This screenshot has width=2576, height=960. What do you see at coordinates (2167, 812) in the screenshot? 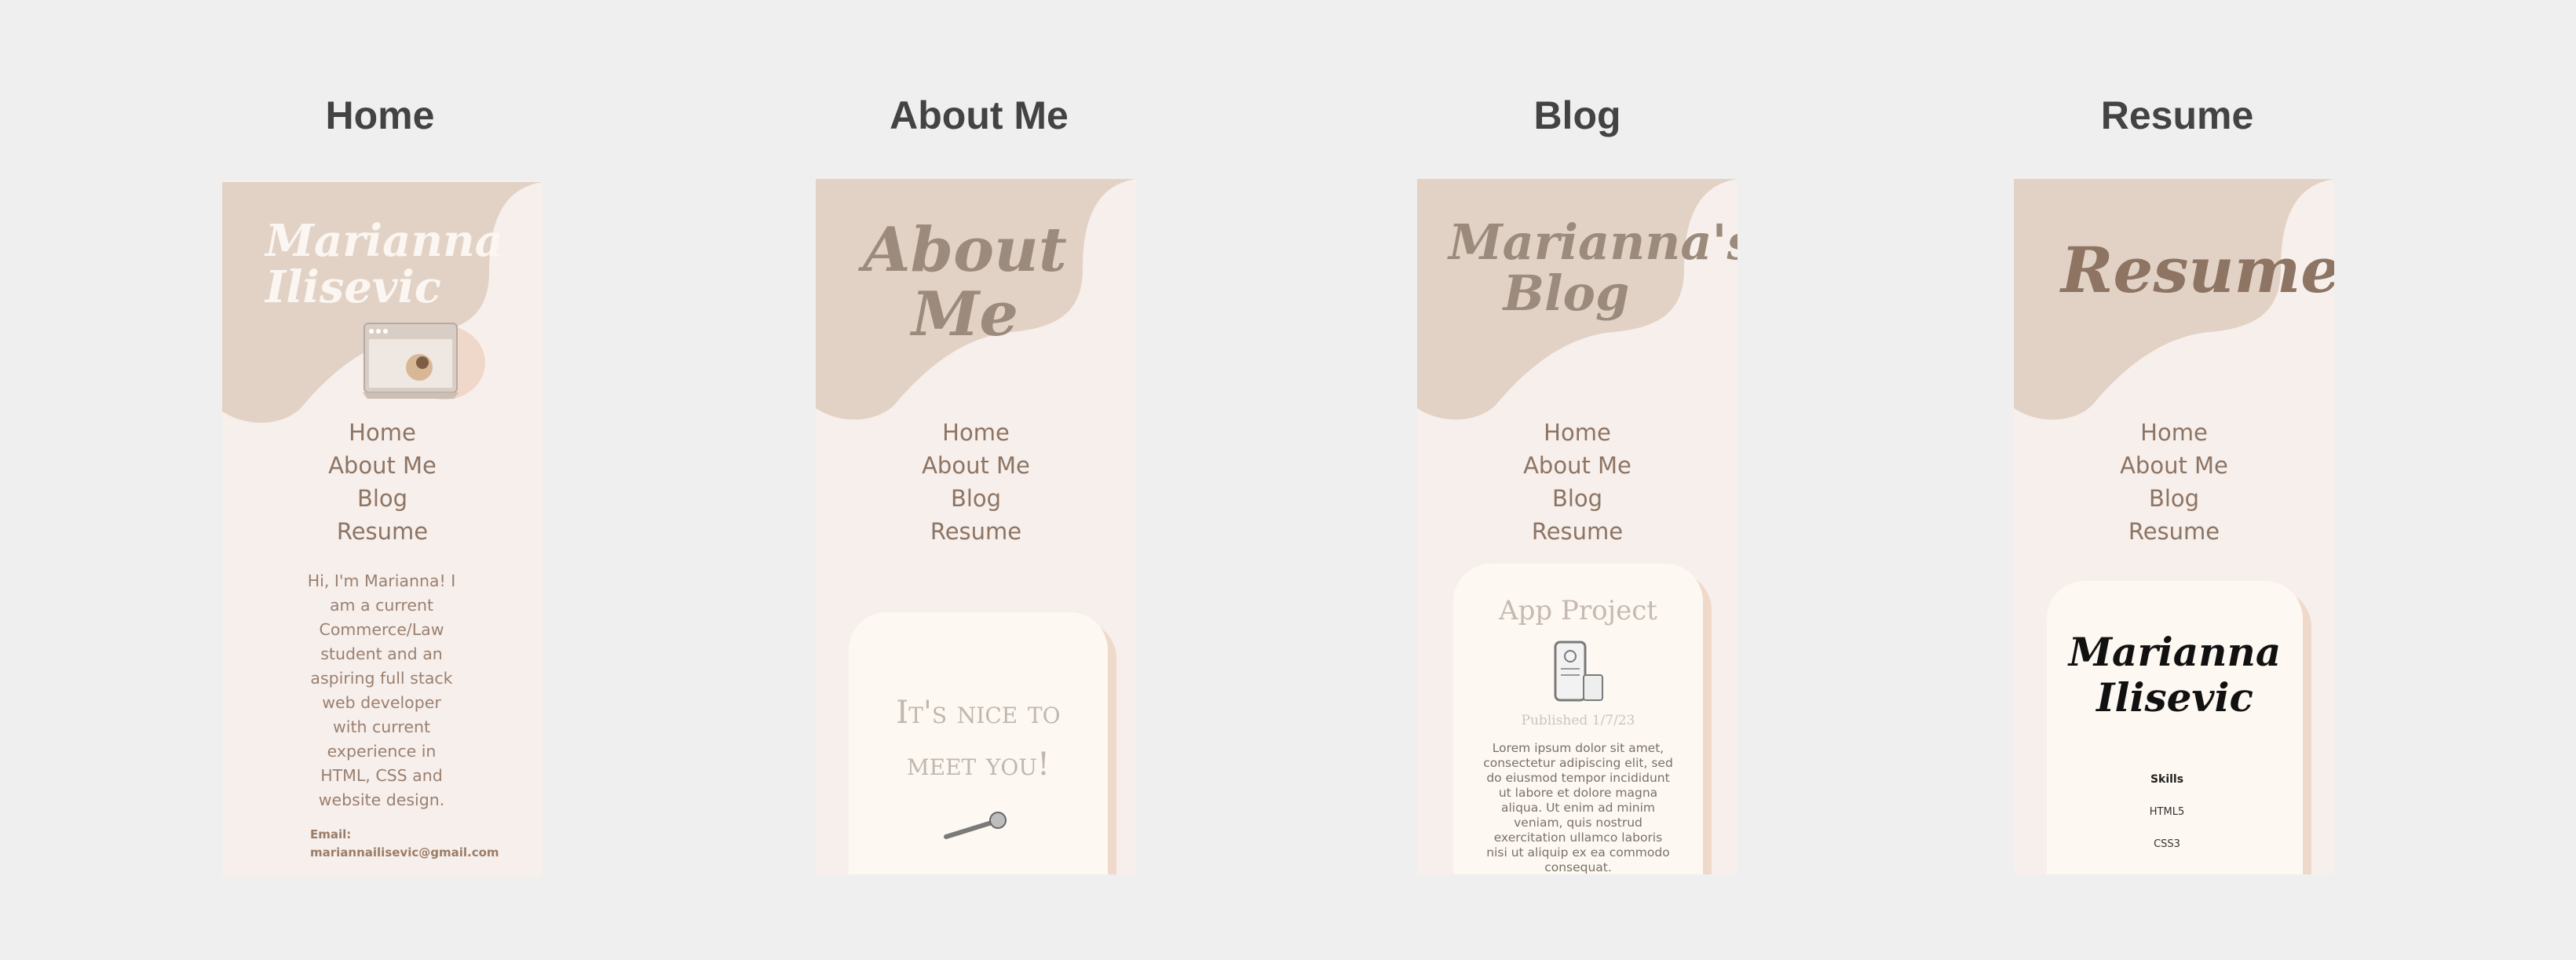
I see `skill-item: HTML5` at bounding box center [2167, 812].